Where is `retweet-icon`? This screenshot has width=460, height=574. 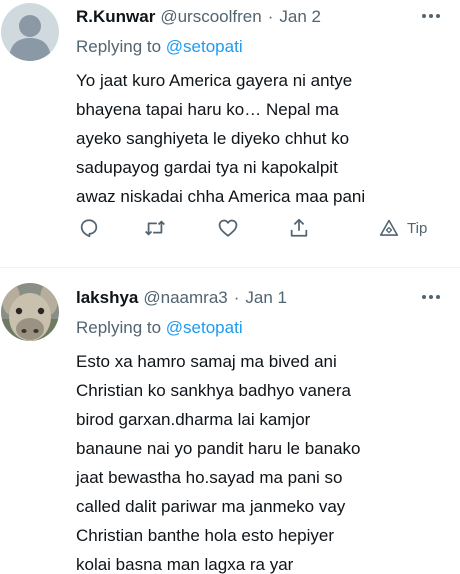
retweet-icon is located at coordinates (155, 228).